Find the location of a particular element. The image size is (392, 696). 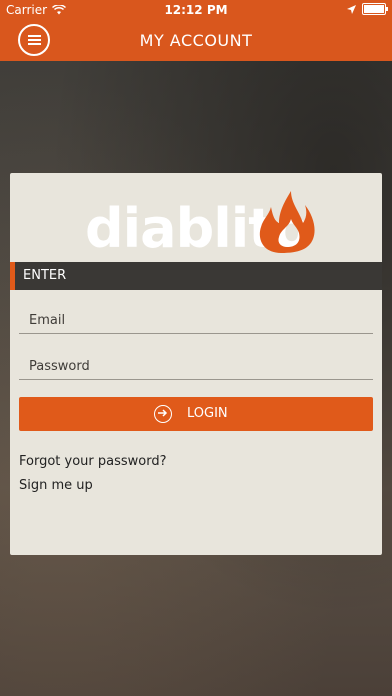

status-bar: Carrier 12:12 PM is located at coordinates (196, 10).